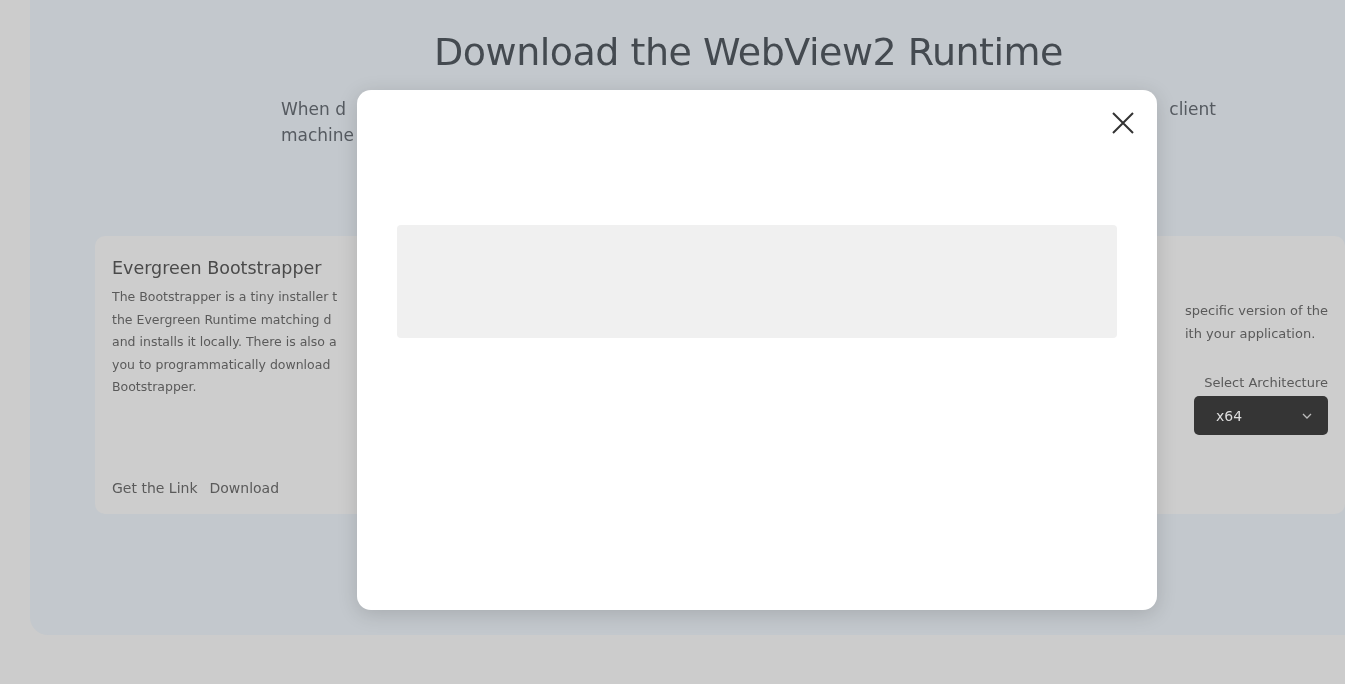 This screenshot has width=1345, height=684. Describe the element at coordinates (314, 109) in the screenshot. I see `intro-text: When d` at that location.